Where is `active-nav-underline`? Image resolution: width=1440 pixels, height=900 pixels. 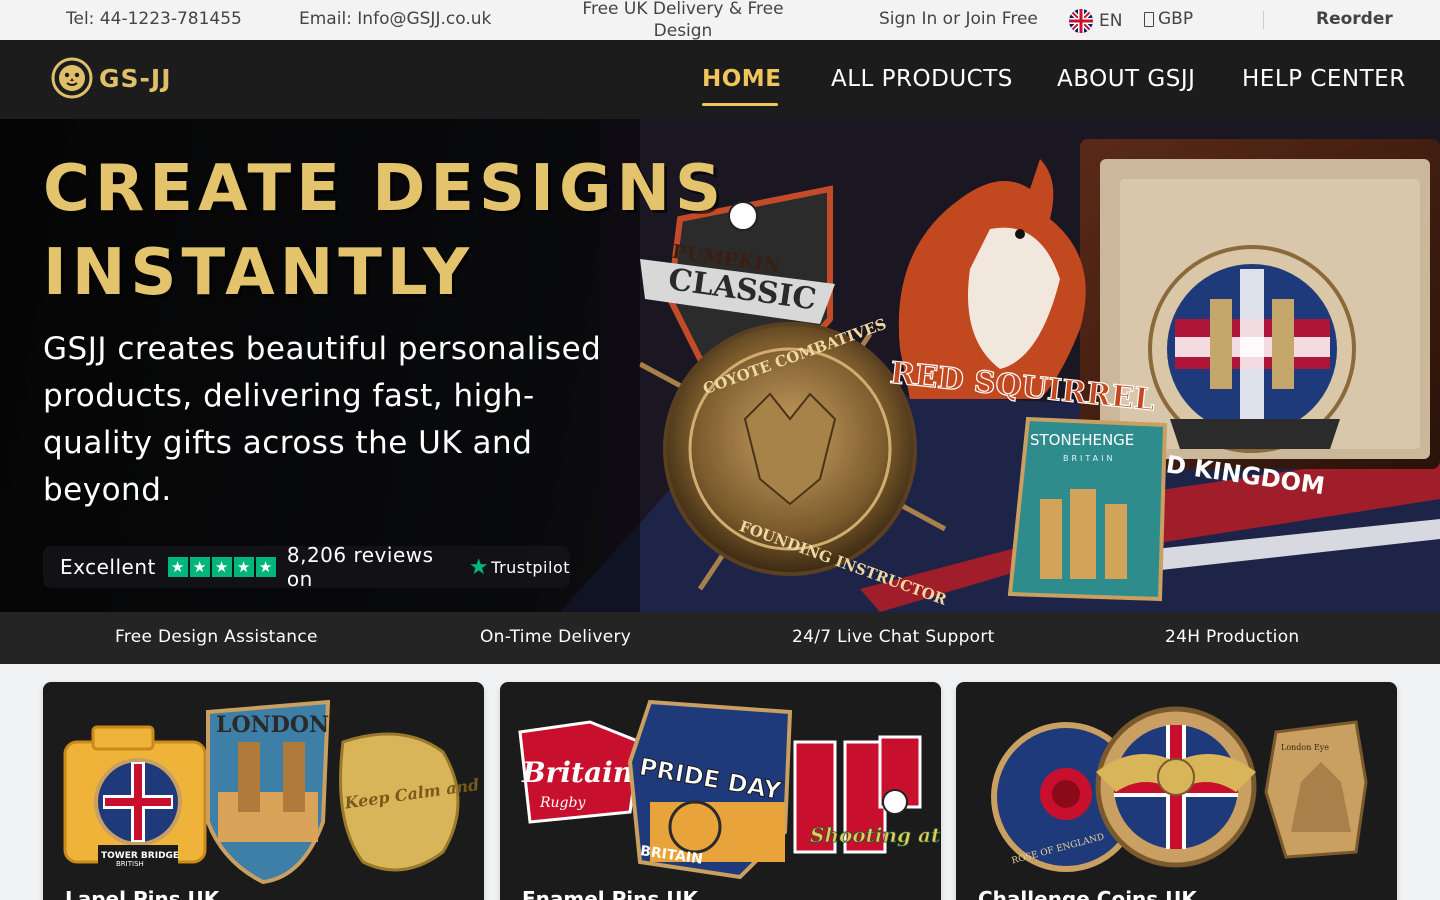
active-nav-underline is located at coordinates (740, 104).